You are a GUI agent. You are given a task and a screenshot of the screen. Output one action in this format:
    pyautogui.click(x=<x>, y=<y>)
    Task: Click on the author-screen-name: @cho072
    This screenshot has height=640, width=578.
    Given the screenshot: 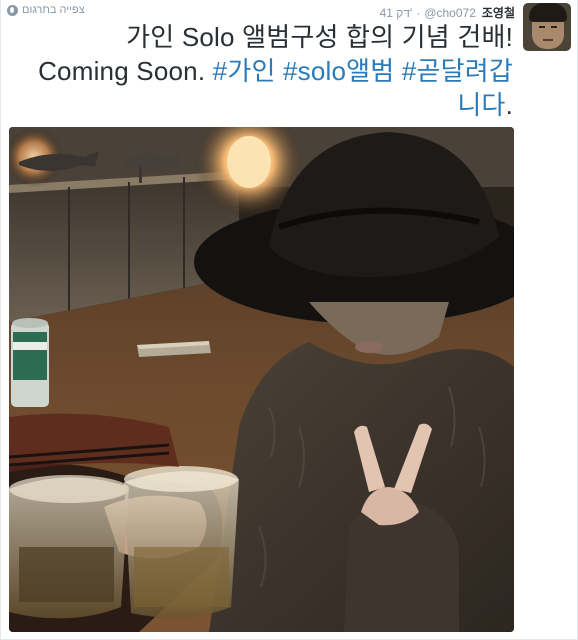 What is the action you would take?
    pyautogui.click(x=450, y=13)
    